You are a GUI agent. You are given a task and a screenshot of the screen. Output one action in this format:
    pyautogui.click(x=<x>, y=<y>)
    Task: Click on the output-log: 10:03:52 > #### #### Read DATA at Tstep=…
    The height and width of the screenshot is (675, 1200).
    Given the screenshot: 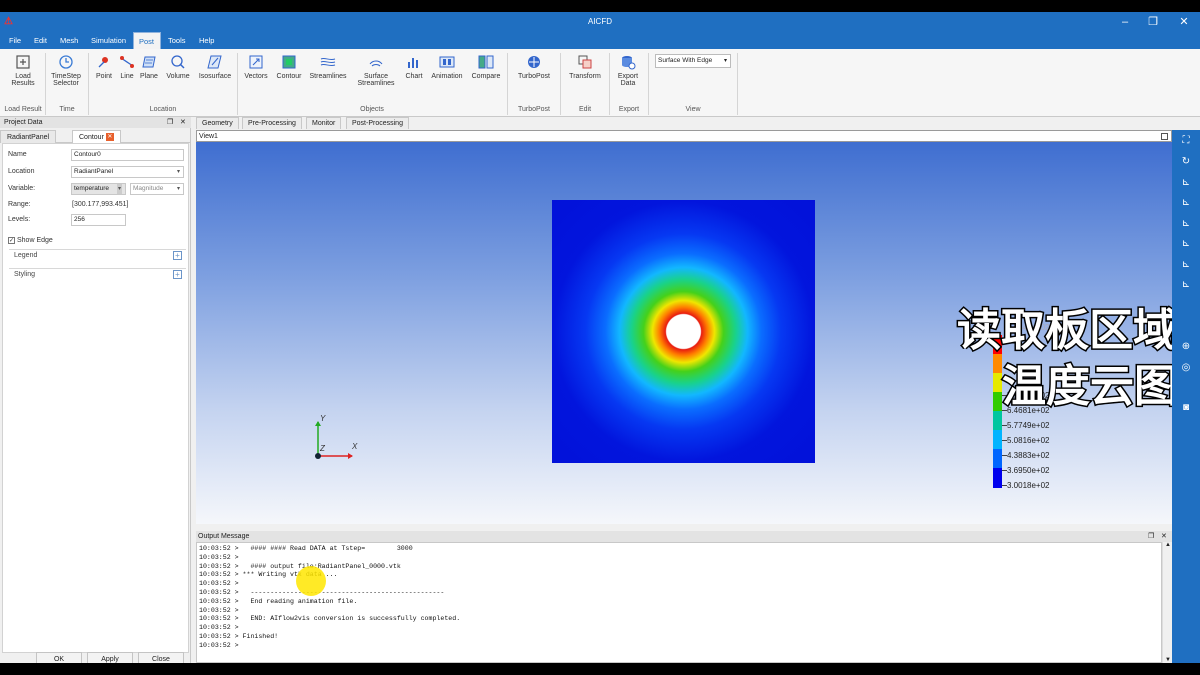 What is the action you would take?
    pyautogui.click(x=679, y=602)
    